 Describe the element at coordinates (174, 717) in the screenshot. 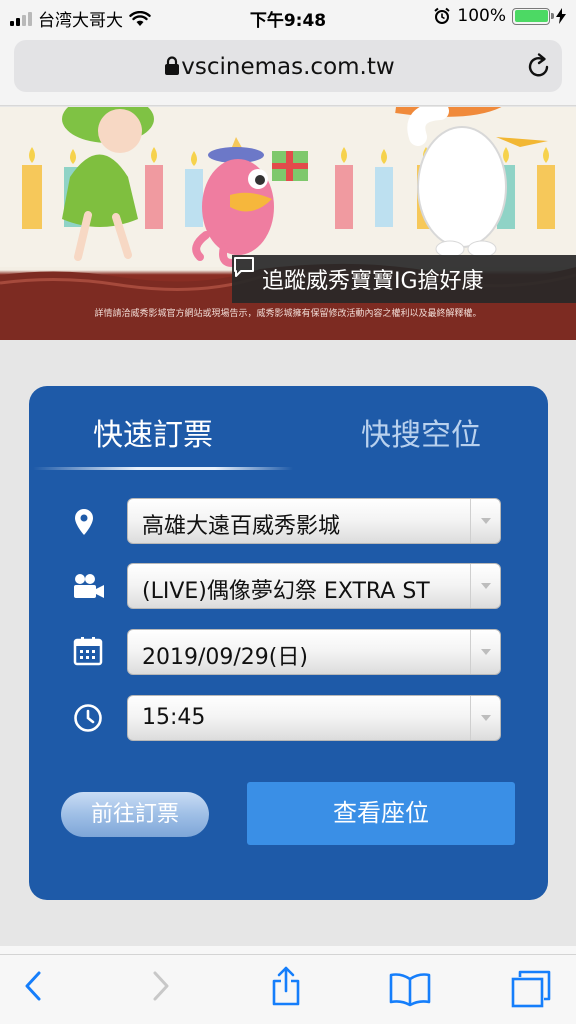

I see `time-value: 15:45` at that location.